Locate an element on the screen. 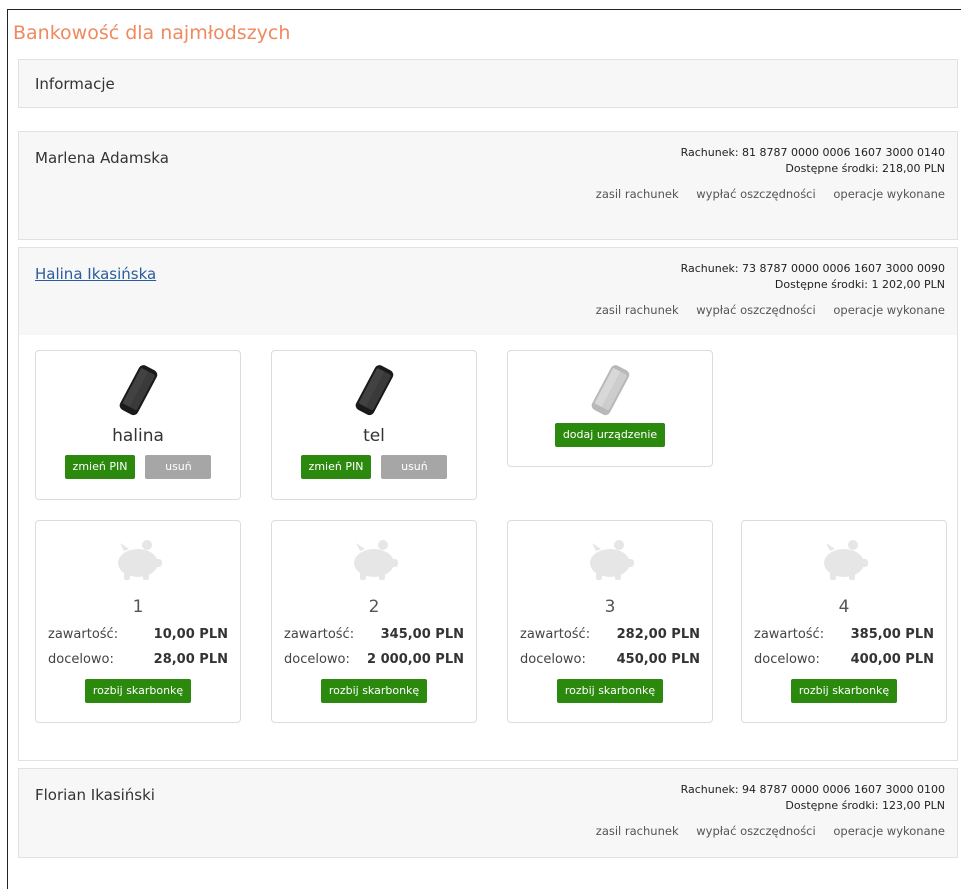  target-value: 2 000,00 PLN is located at coordinates (415, 659).